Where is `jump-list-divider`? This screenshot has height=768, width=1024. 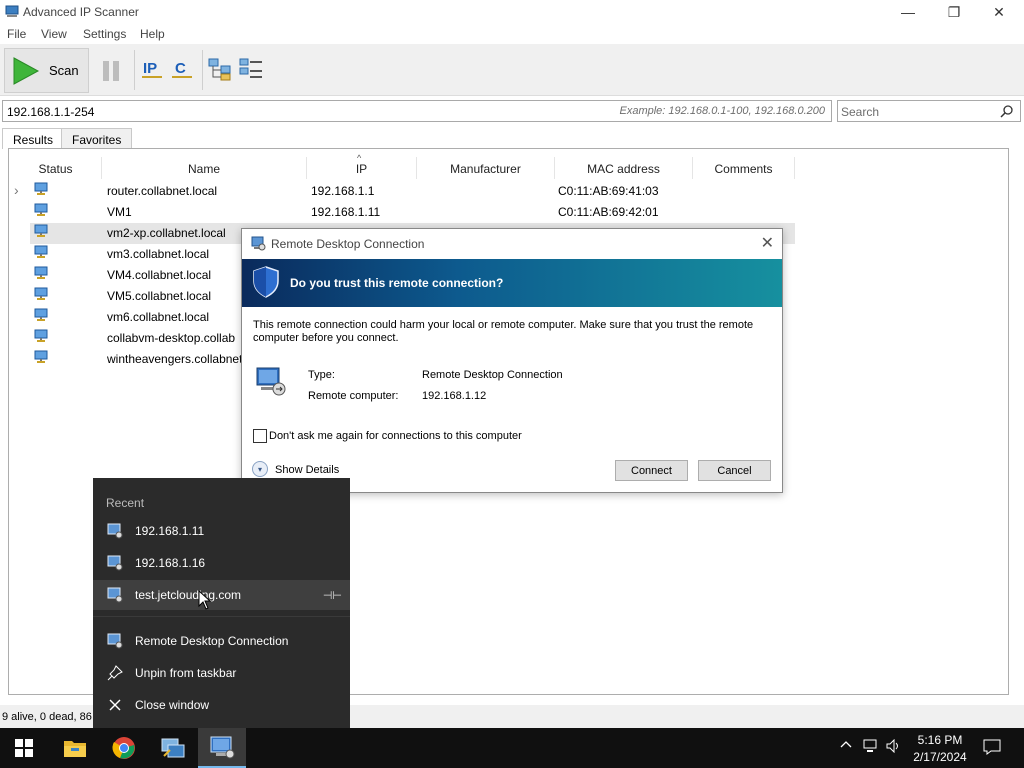 jump-list-divider is located at coordinates (221, 616).